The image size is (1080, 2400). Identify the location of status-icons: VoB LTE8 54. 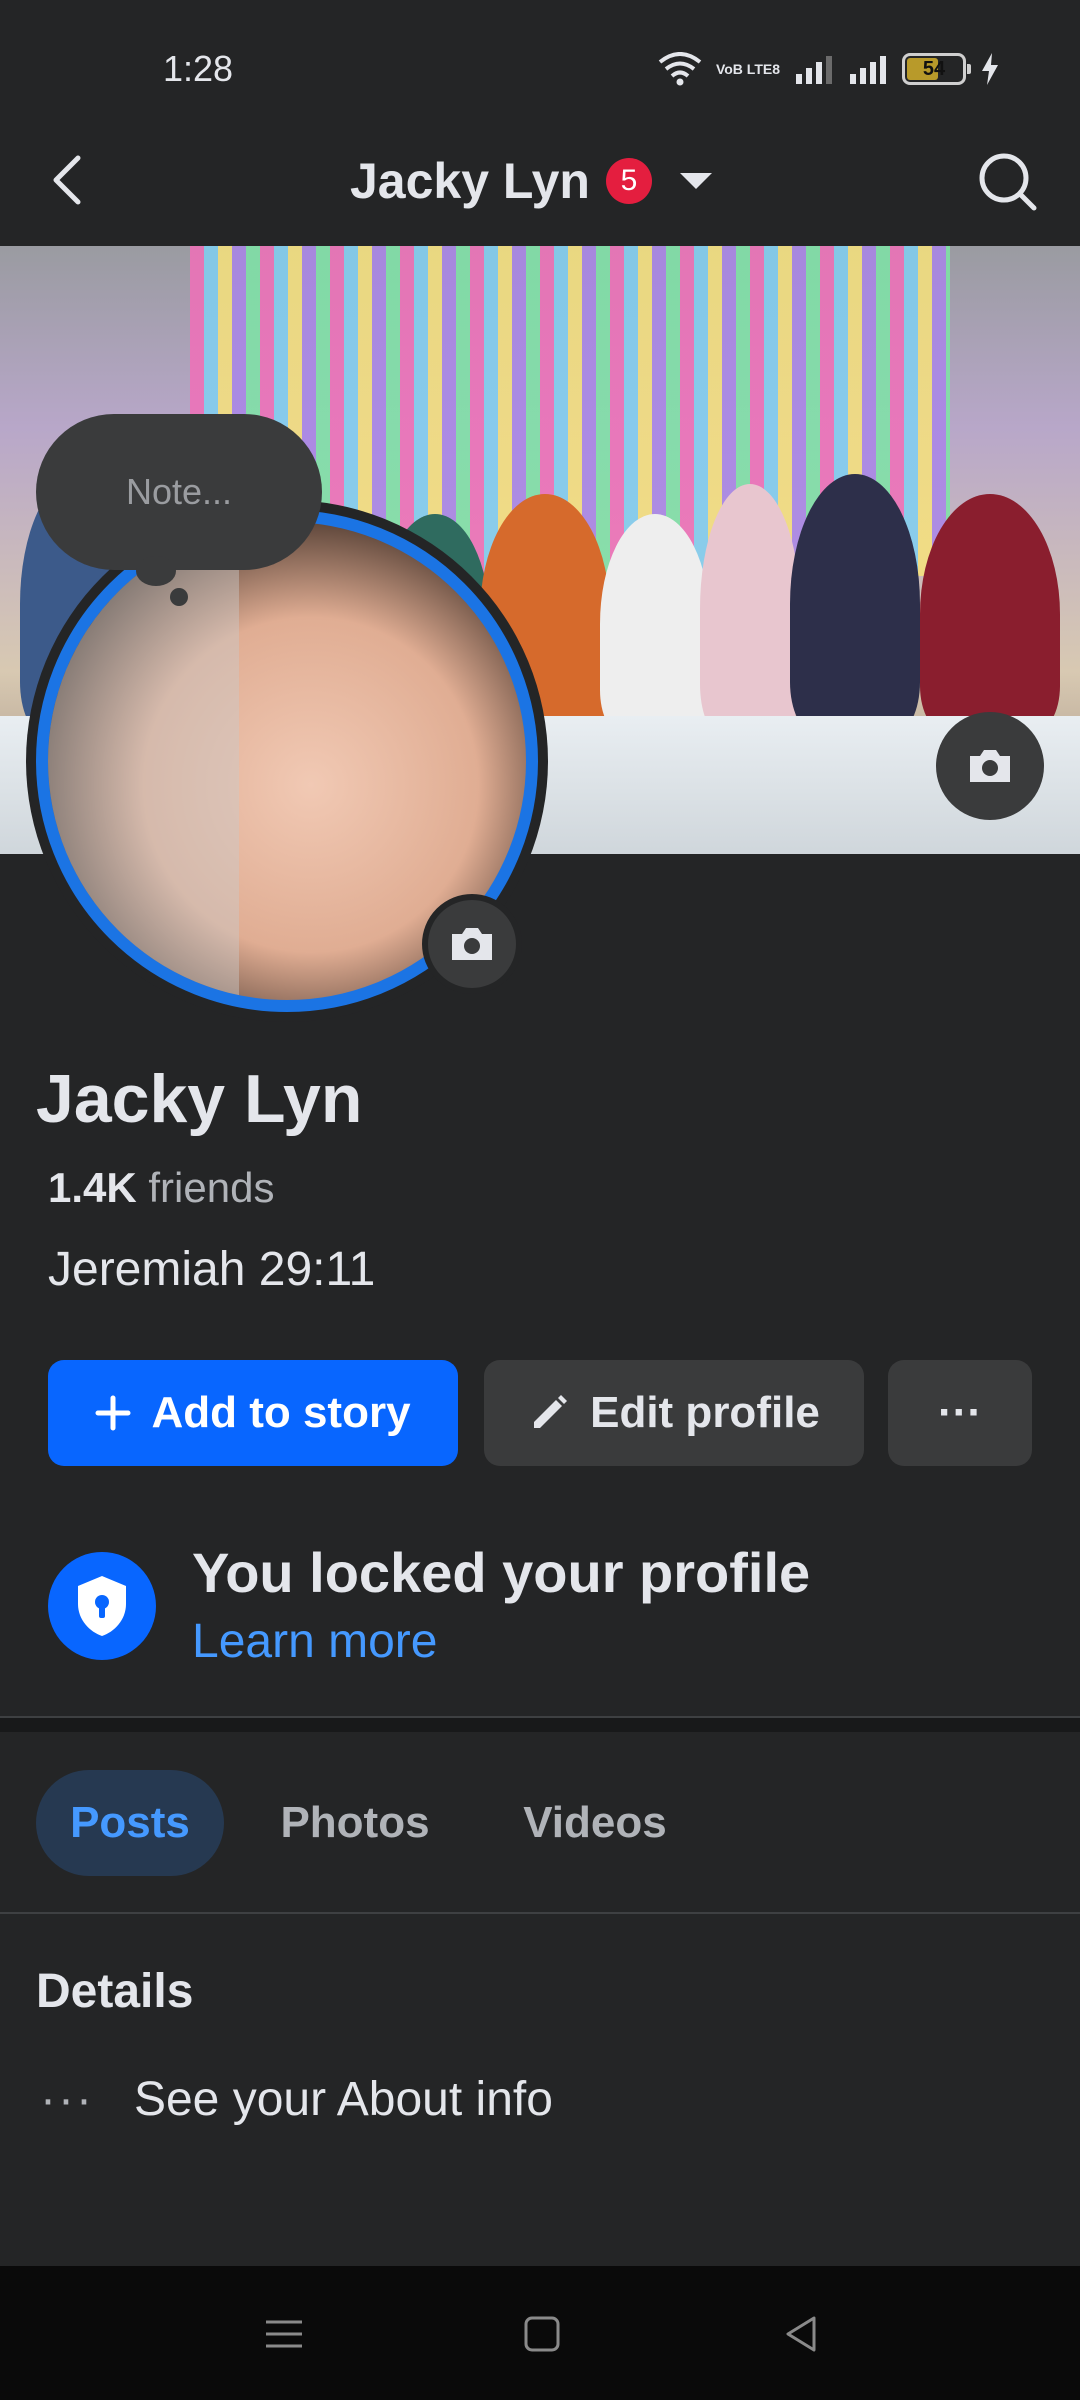
(829, 69).